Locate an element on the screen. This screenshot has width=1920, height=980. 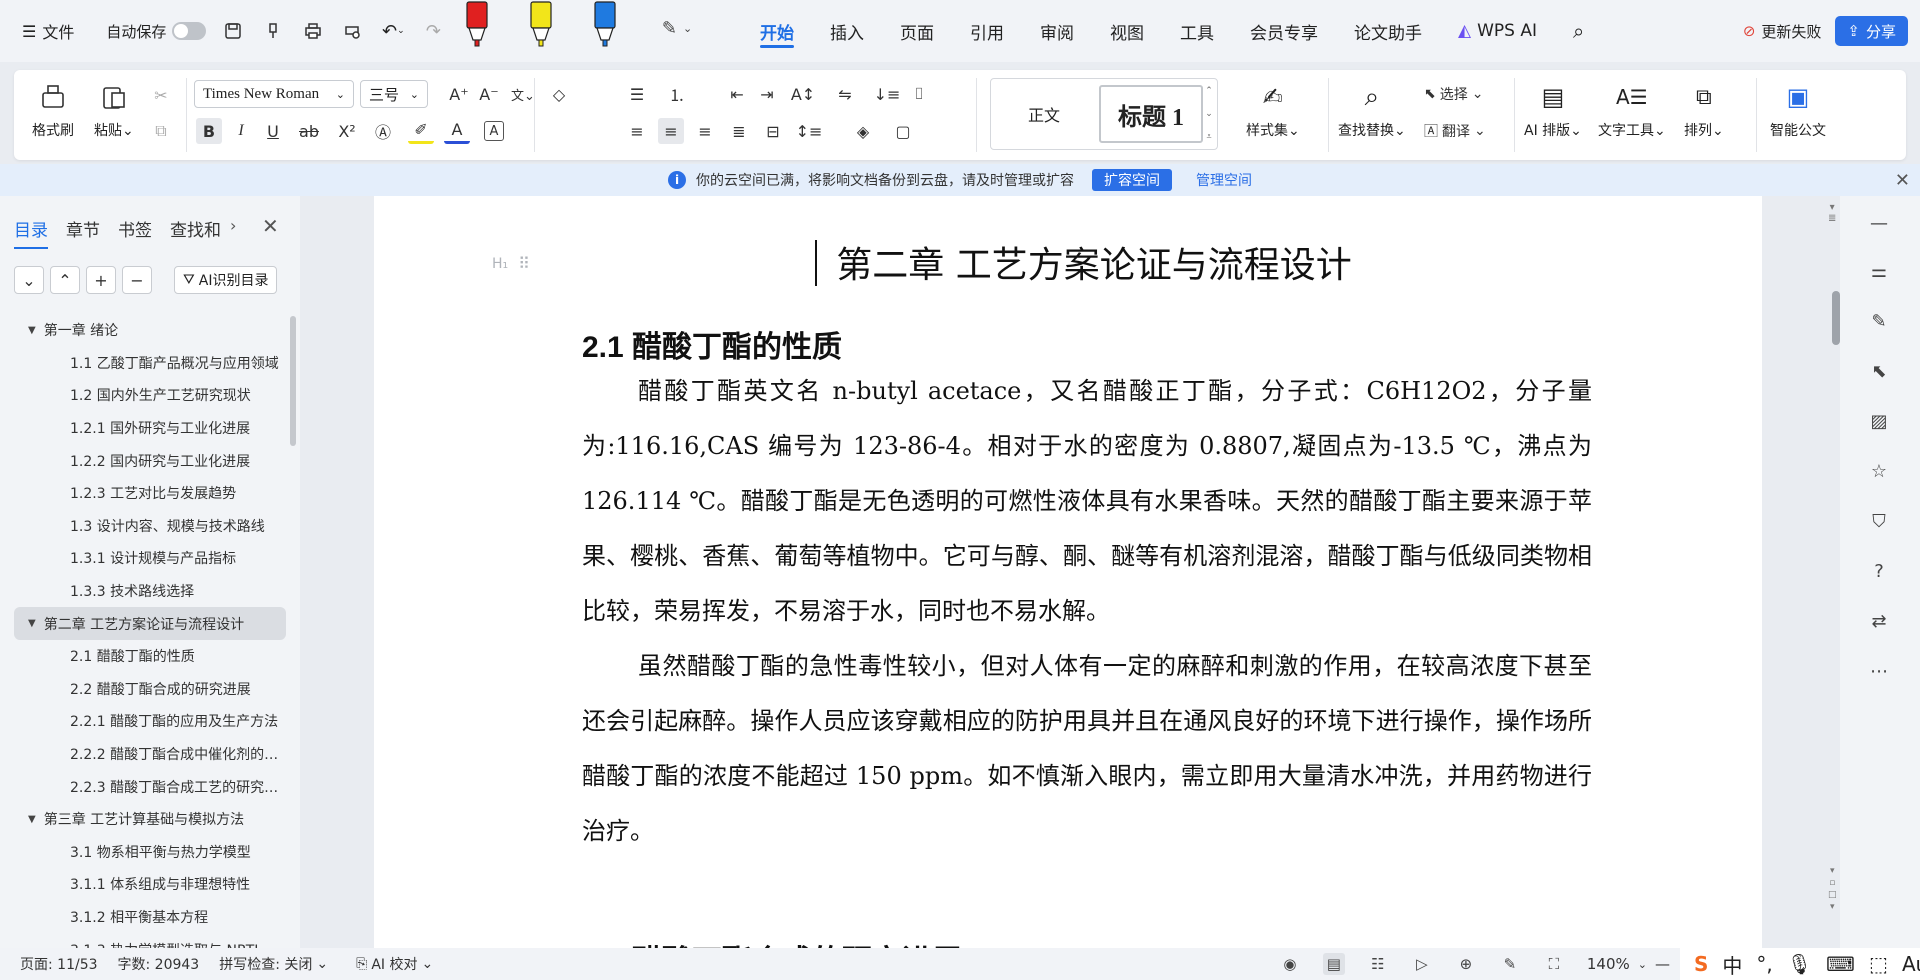
highlight-icon: ✐ is located at coordinates (421, 131).